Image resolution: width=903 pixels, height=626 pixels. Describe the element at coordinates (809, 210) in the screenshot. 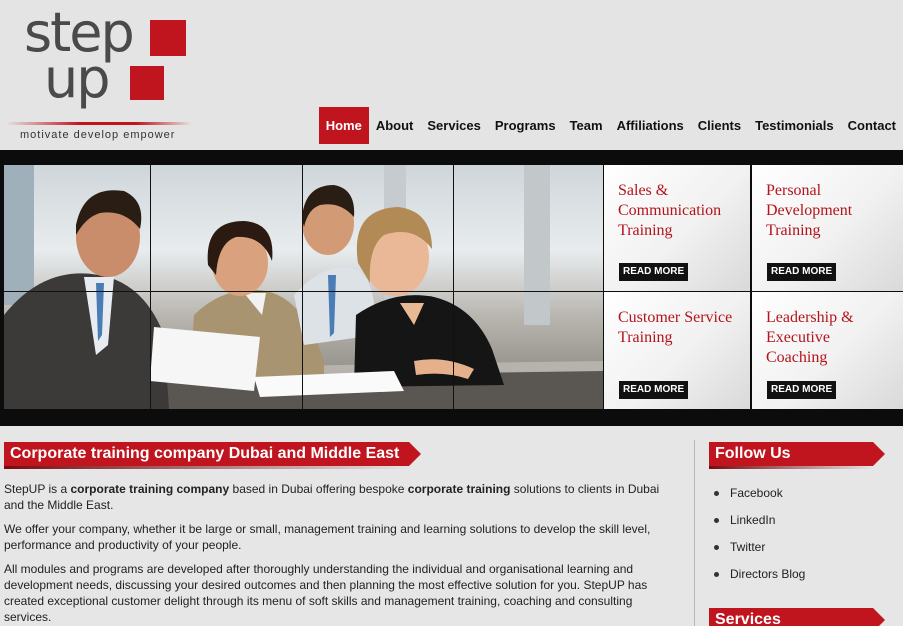

I see `tile-title: Personal Development Training` at that location.